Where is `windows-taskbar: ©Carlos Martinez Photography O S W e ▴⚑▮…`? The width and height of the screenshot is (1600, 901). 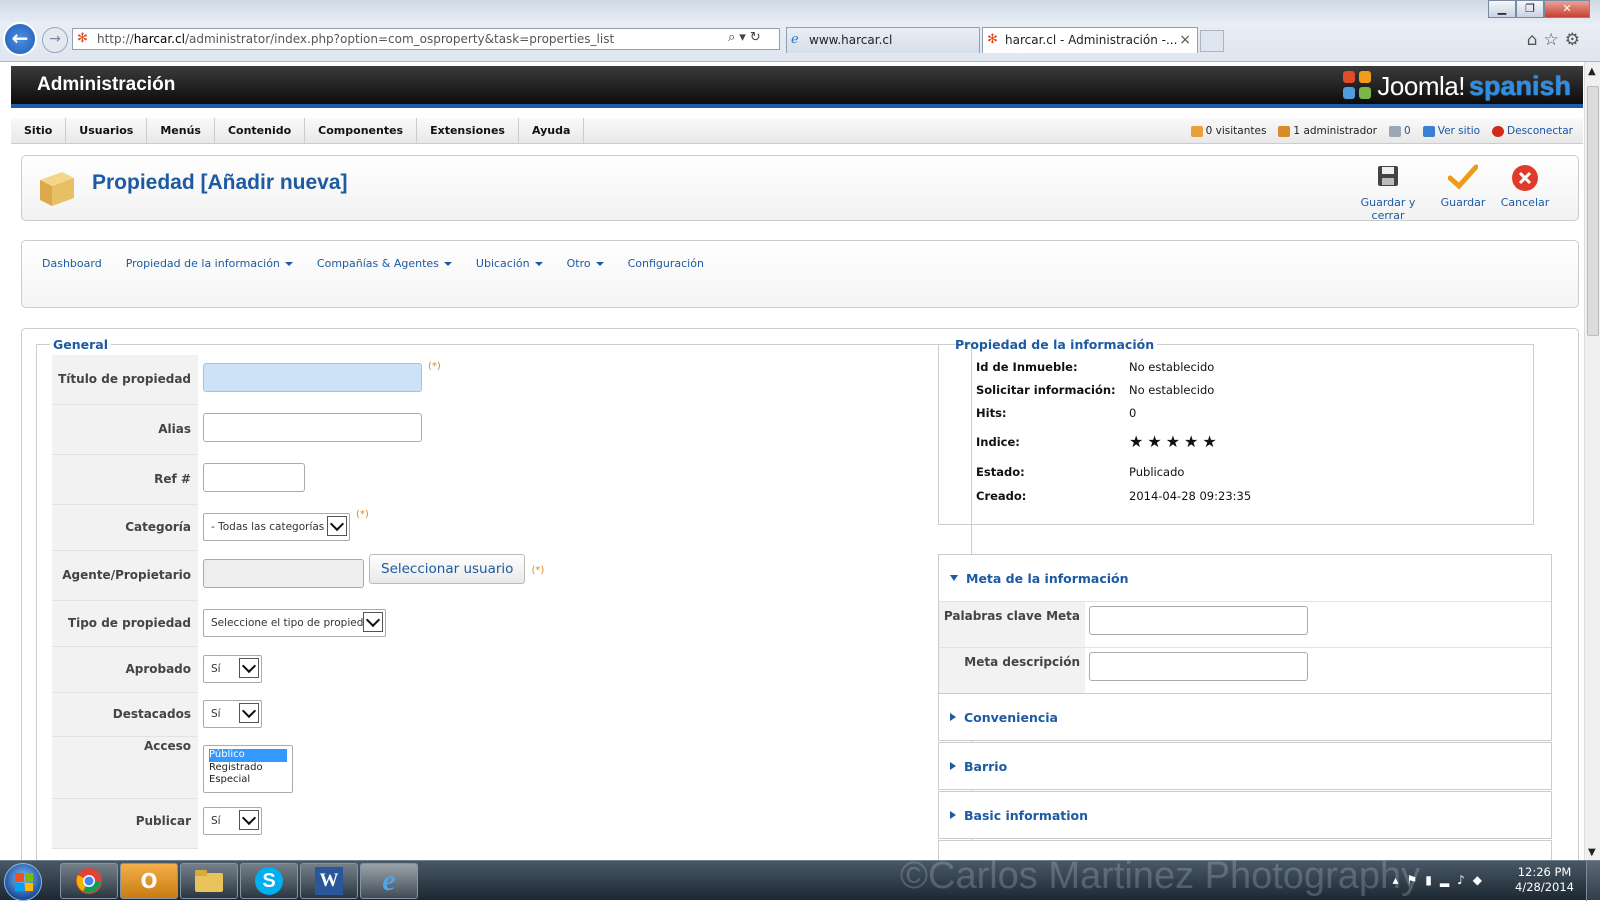
windows-taskbar: ©Carlos Martinez Photography O S W e ▴⚑▮… is located at coordinates (800, 878).